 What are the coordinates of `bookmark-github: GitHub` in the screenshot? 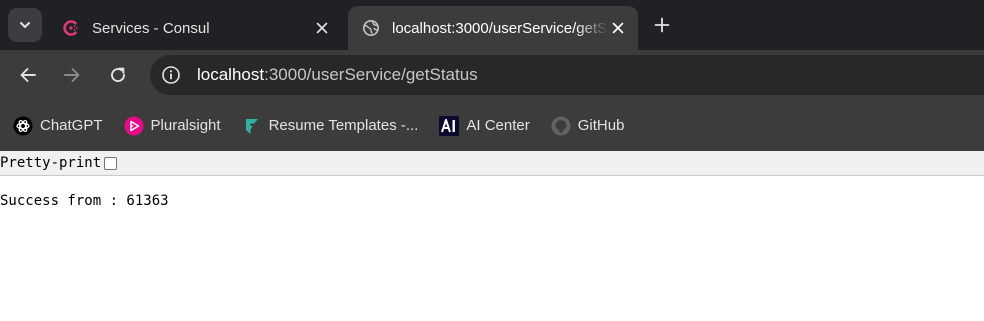 It's located at (591, 126).